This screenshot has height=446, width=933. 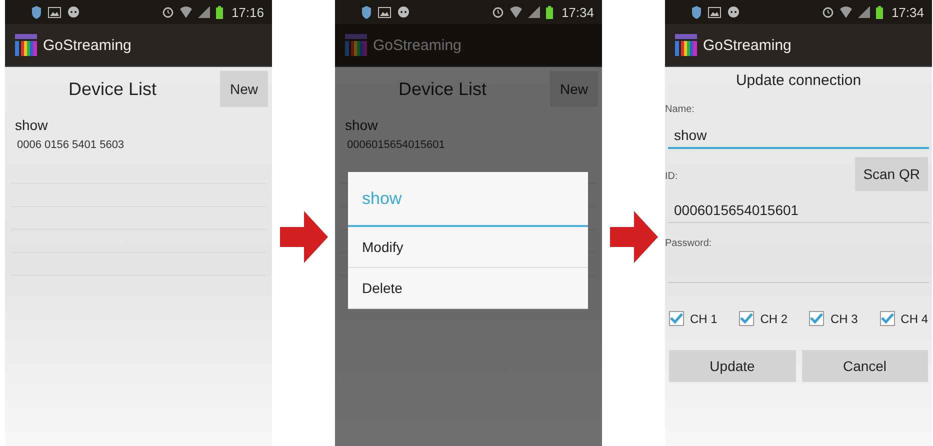 I want to click on clock-time: 17:16, so click(x=247, y=12).